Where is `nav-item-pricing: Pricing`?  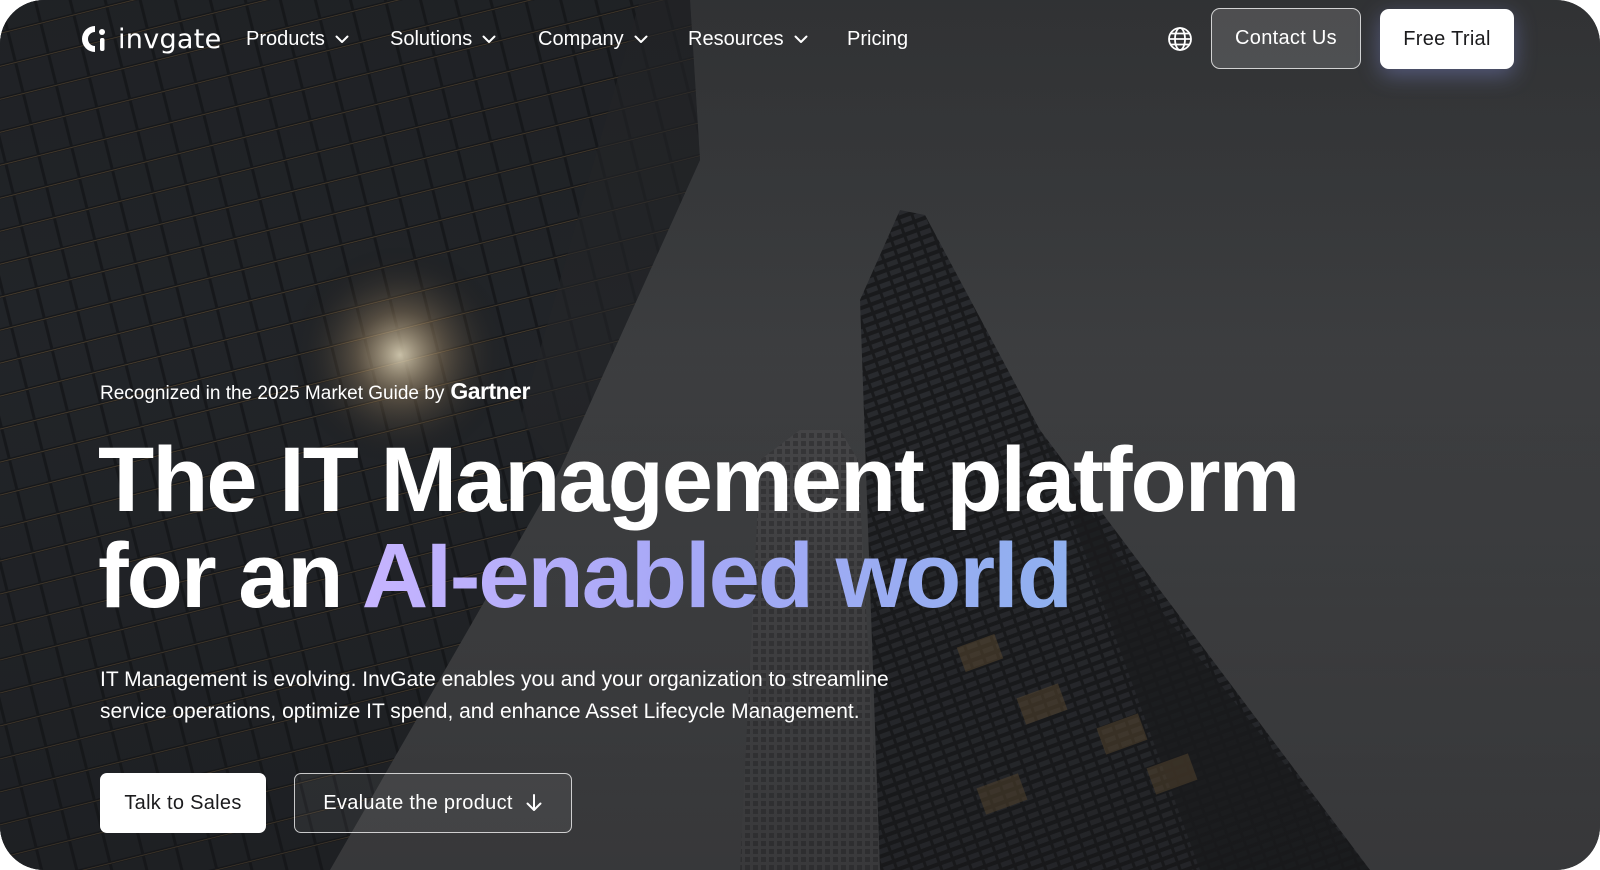 nav-item-pricing: Pricing is located at coordinates (877, 39).